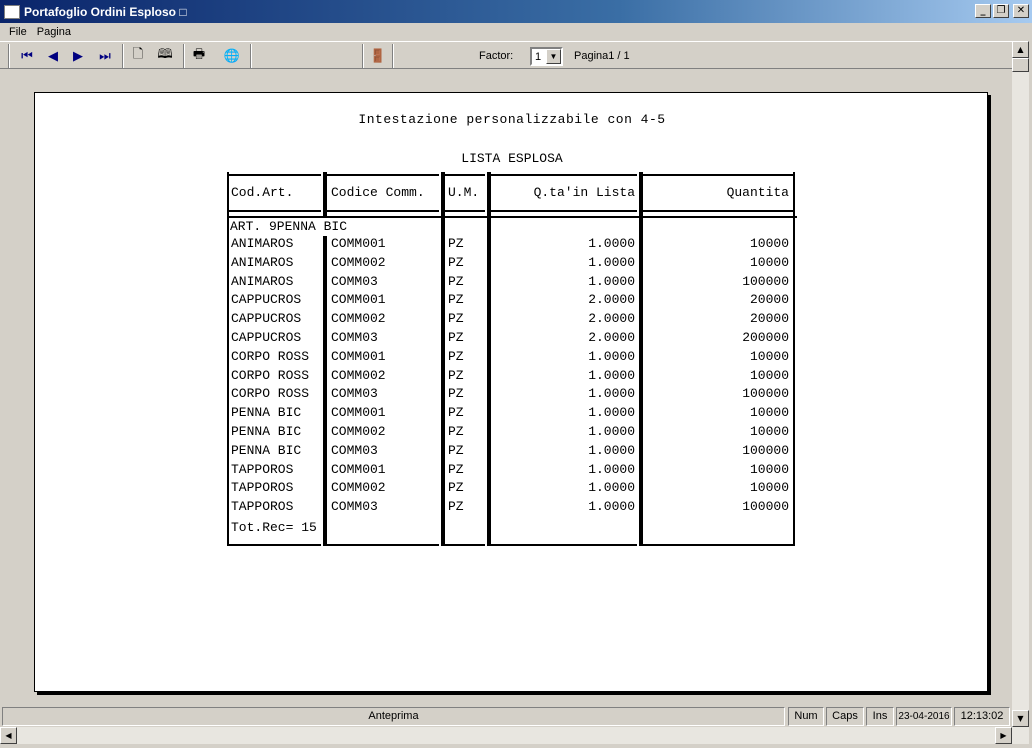 Image resolution: width=1032 pixels, height=748 pixels. What do you see at coordinates (983, 11) in the screenshot?
I see `minimize-button: _` at bounding box center [983, 11].